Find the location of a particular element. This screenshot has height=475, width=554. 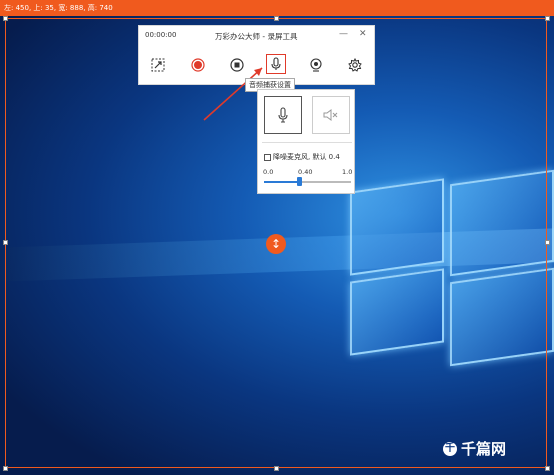

record-timer: 00:00:00 is located at coordinates (161, 35).